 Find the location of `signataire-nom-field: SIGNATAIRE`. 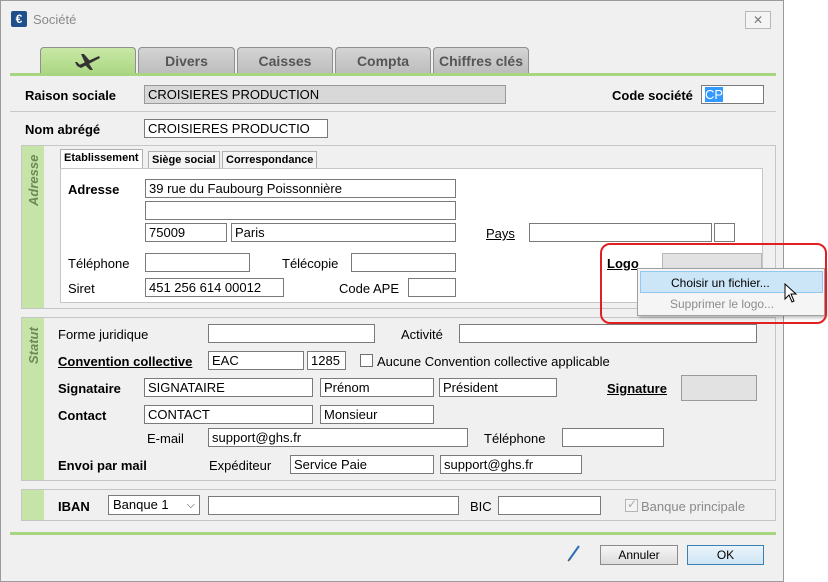

signataire-nom-field: SIGNATAIRE is located at coordinates (228, 387).